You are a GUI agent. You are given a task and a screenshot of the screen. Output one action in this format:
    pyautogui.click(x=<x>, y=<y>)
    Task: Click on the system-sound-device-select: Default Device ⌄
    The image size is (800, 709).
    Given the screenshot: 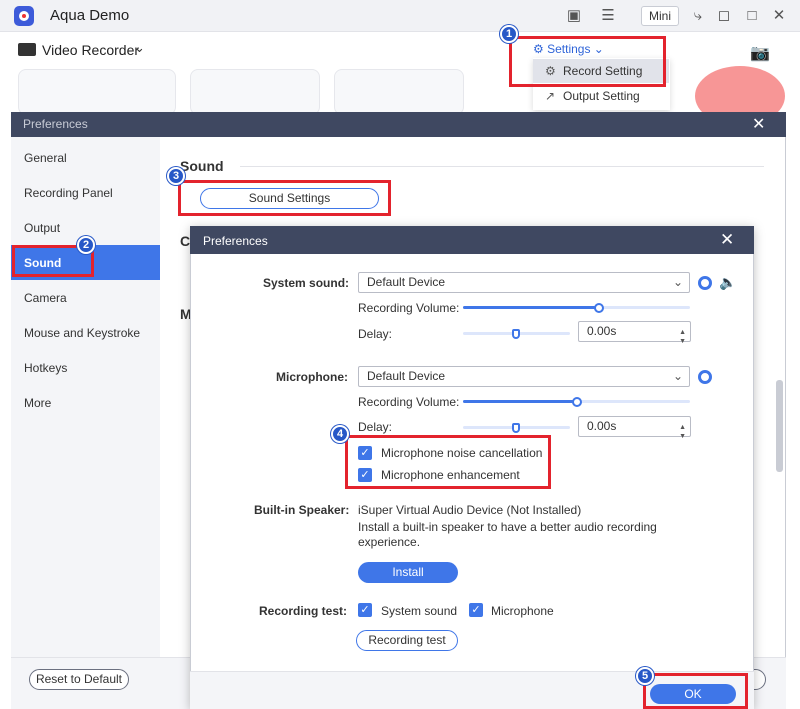 What is the action you would take?
    pyautogui.click(x=524, y=282)
    